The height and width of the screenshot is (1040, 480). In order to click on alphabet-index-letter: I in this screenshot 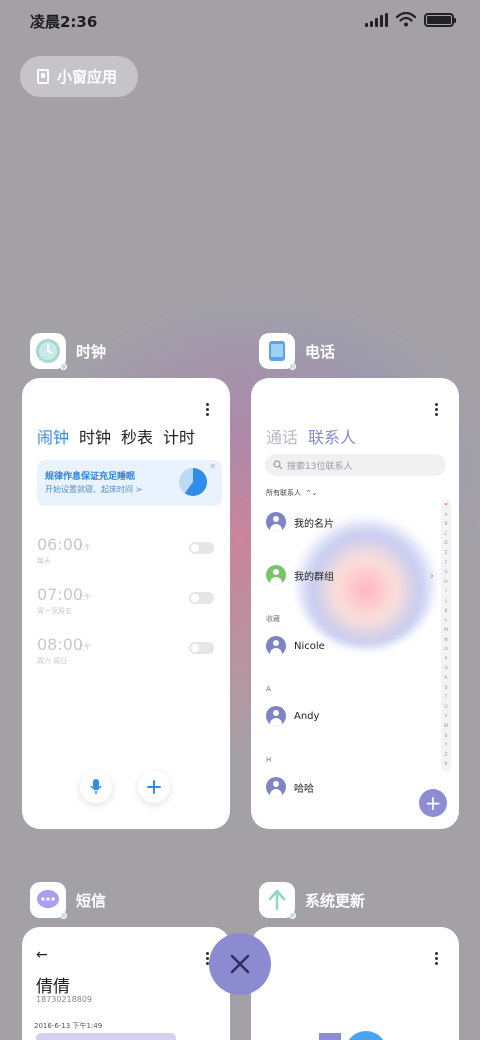, I will do `click(445, 592)`.